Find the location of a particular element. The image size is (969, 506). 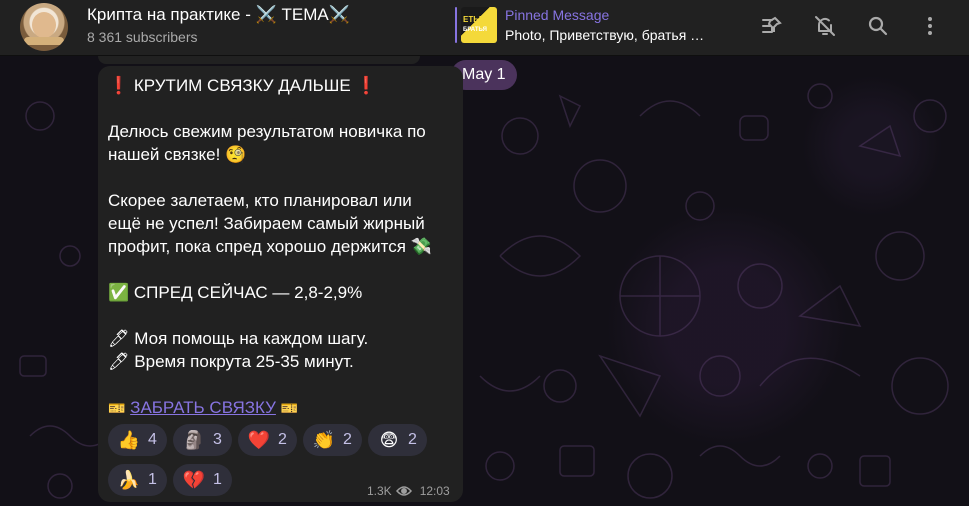

view-count: 1.3K is located at coordinates (379, 491).